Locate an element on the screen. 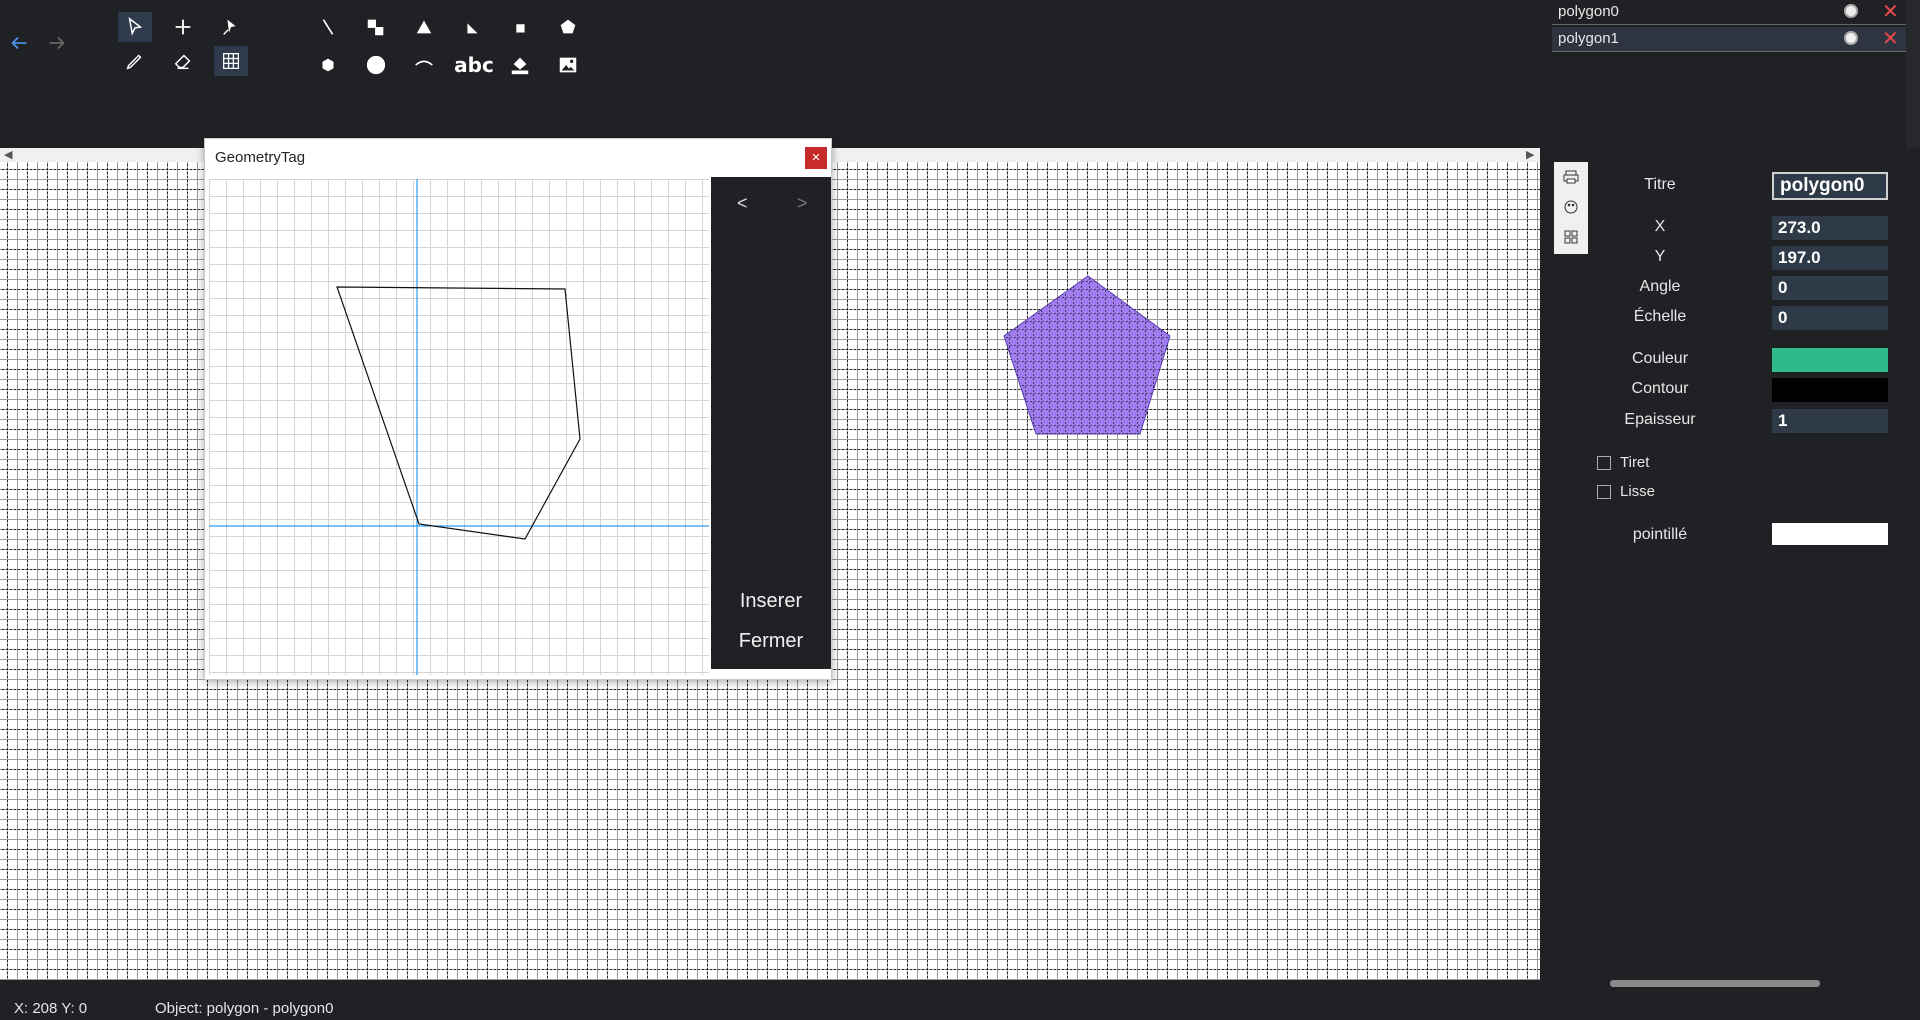 Image resolution: width=1920 pixels, height=1020 pixels. line-tool is located at coordinates (328, 27).